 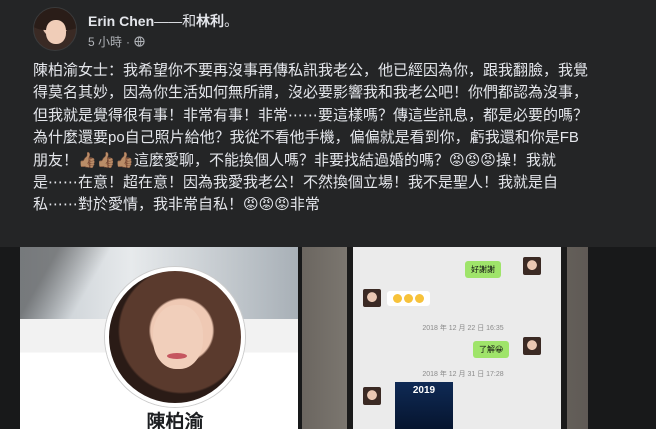 I want to click on post-header: Erin Chen——和林利。 5 小時 ·, so click(x=328, y=27).